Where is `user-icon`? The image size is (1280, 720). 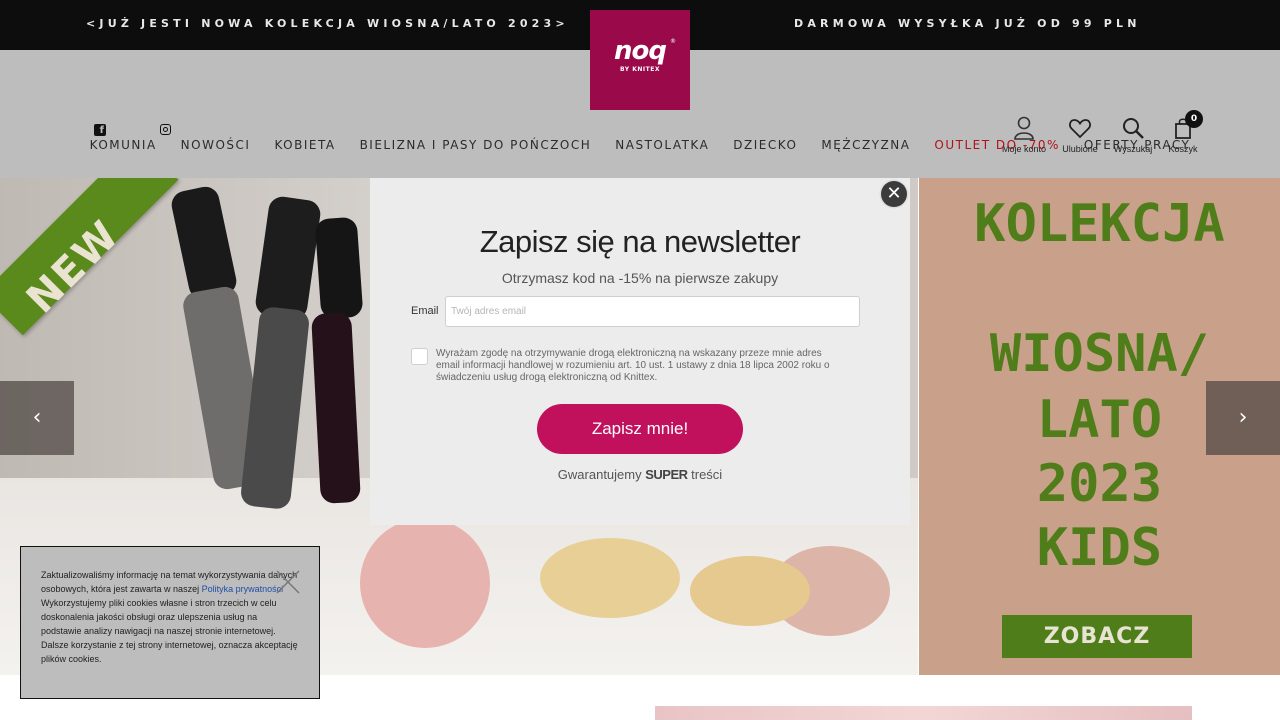
user-icon is located at coordinates (1024, 128).